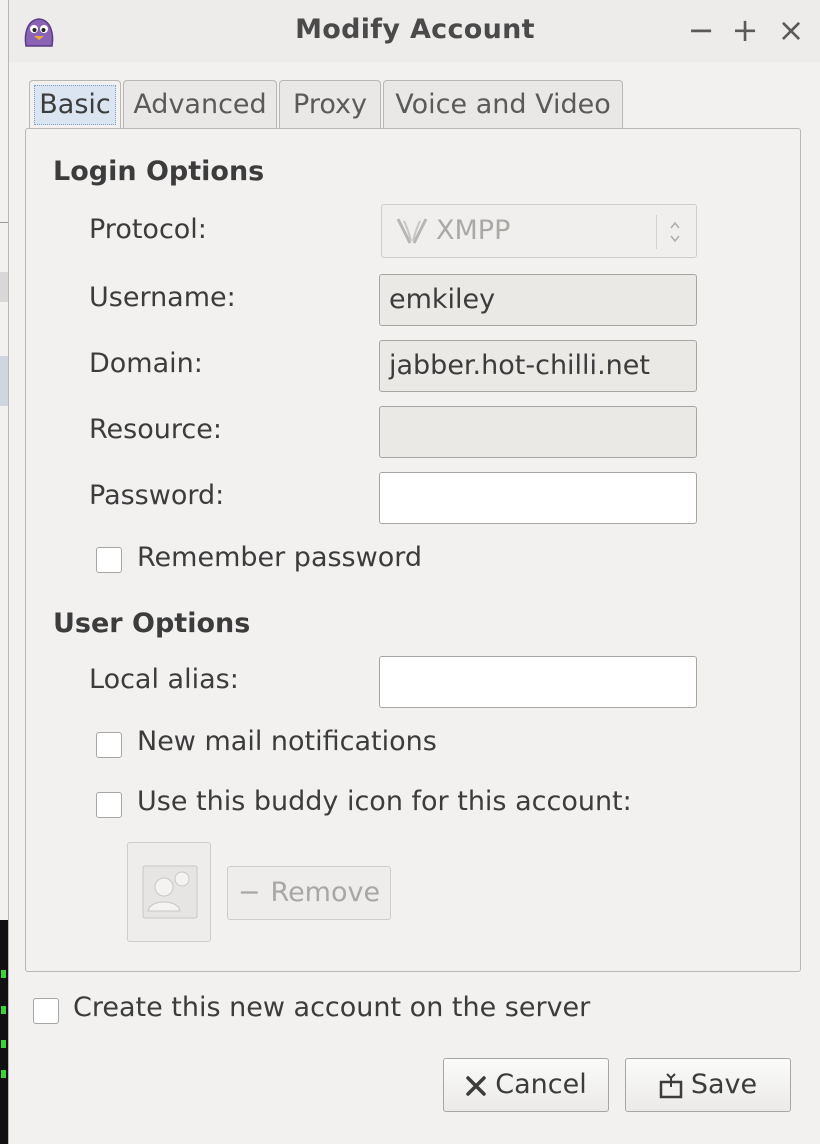 The image size is (820, 1144). Describe the element at coordinates (539, 231) in the screenshot. I see `protocol-select: XMPP` at that location.